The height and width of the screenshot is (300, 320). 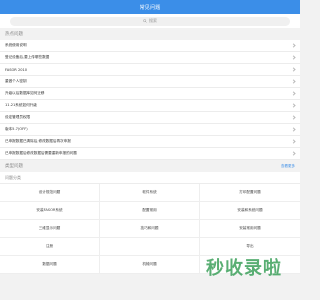 What do you see at coordinates (14, 34) in the screenshot?
I see `hot-section-title: 热点问题` at bounding box center [14, 34].